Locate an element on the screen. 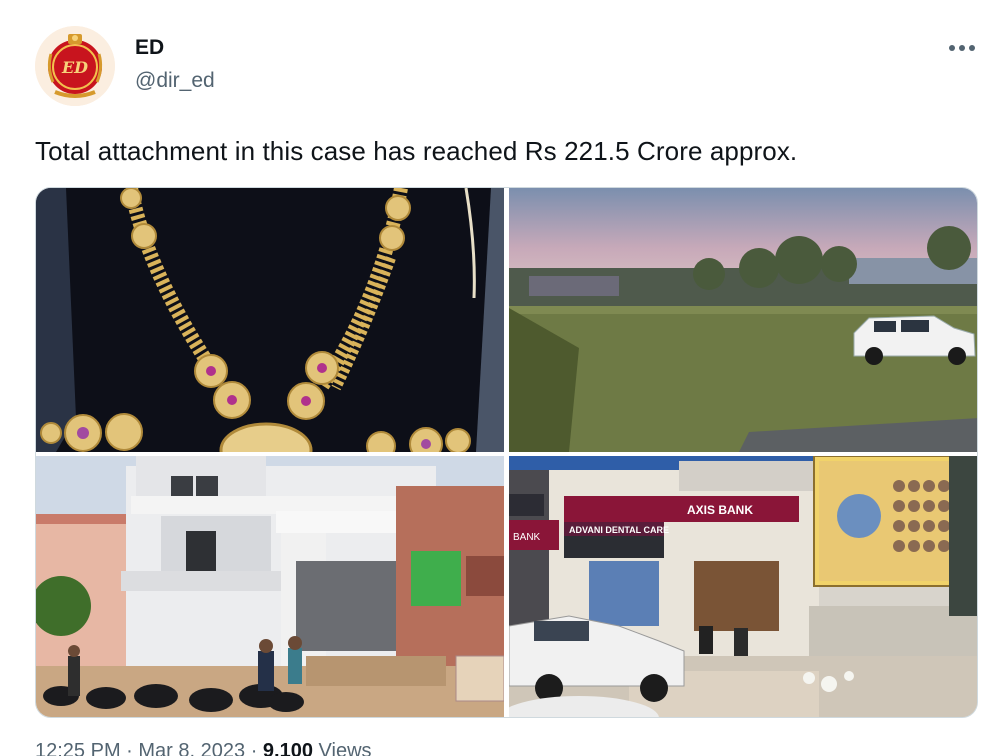 Image resolution: width=1004 pixels, height=756 pixels. author-avatar: ED is located at coordinates (75, 66).